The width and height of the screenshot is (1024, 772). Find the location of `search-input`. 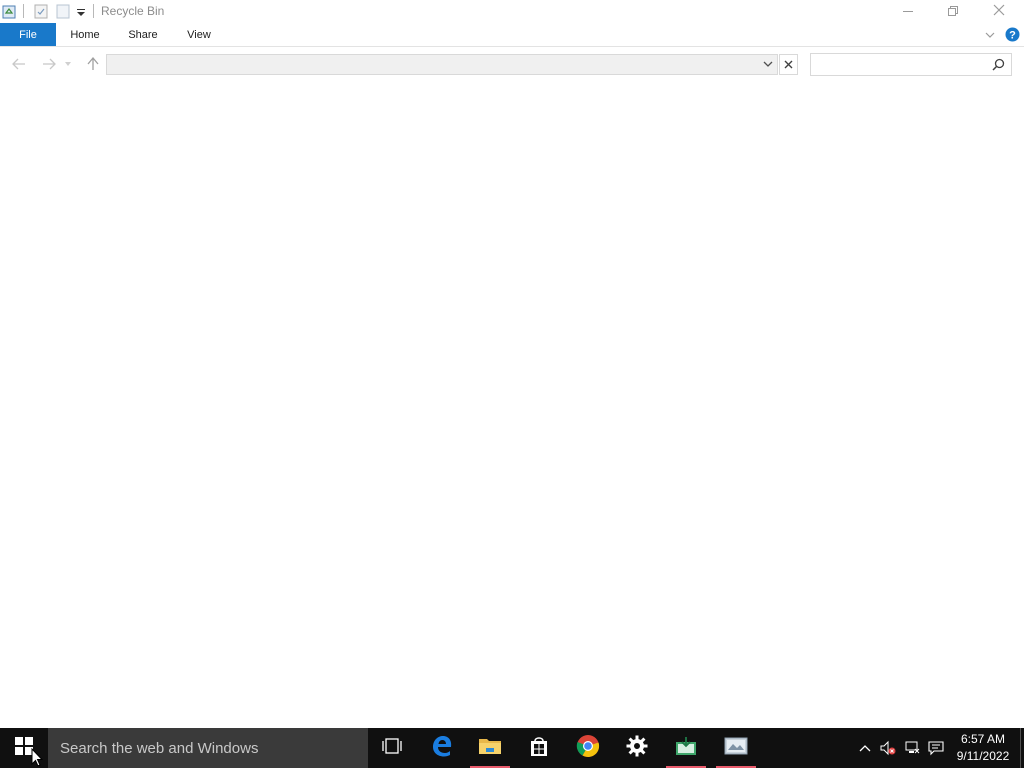

search-input is located at coordinates (911, 64).